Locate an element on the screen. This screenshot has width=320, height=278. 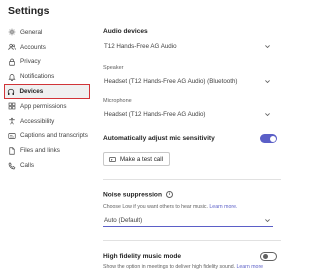
noise-suppression-select: Auto (Default) is located at coordinates (188, 220).